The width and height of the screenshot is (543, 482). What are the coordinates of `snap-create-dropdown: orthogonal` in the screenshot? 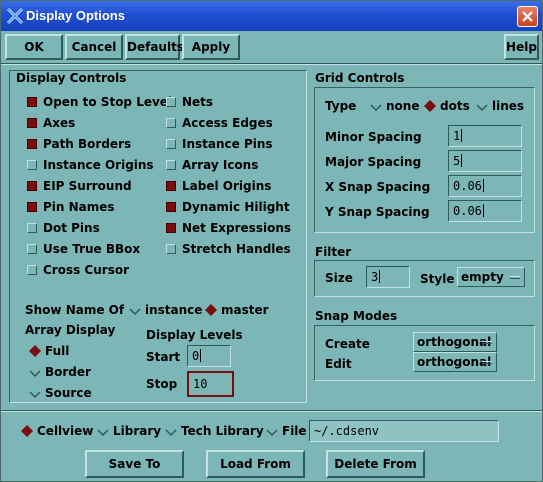 It's located at (455, 342).